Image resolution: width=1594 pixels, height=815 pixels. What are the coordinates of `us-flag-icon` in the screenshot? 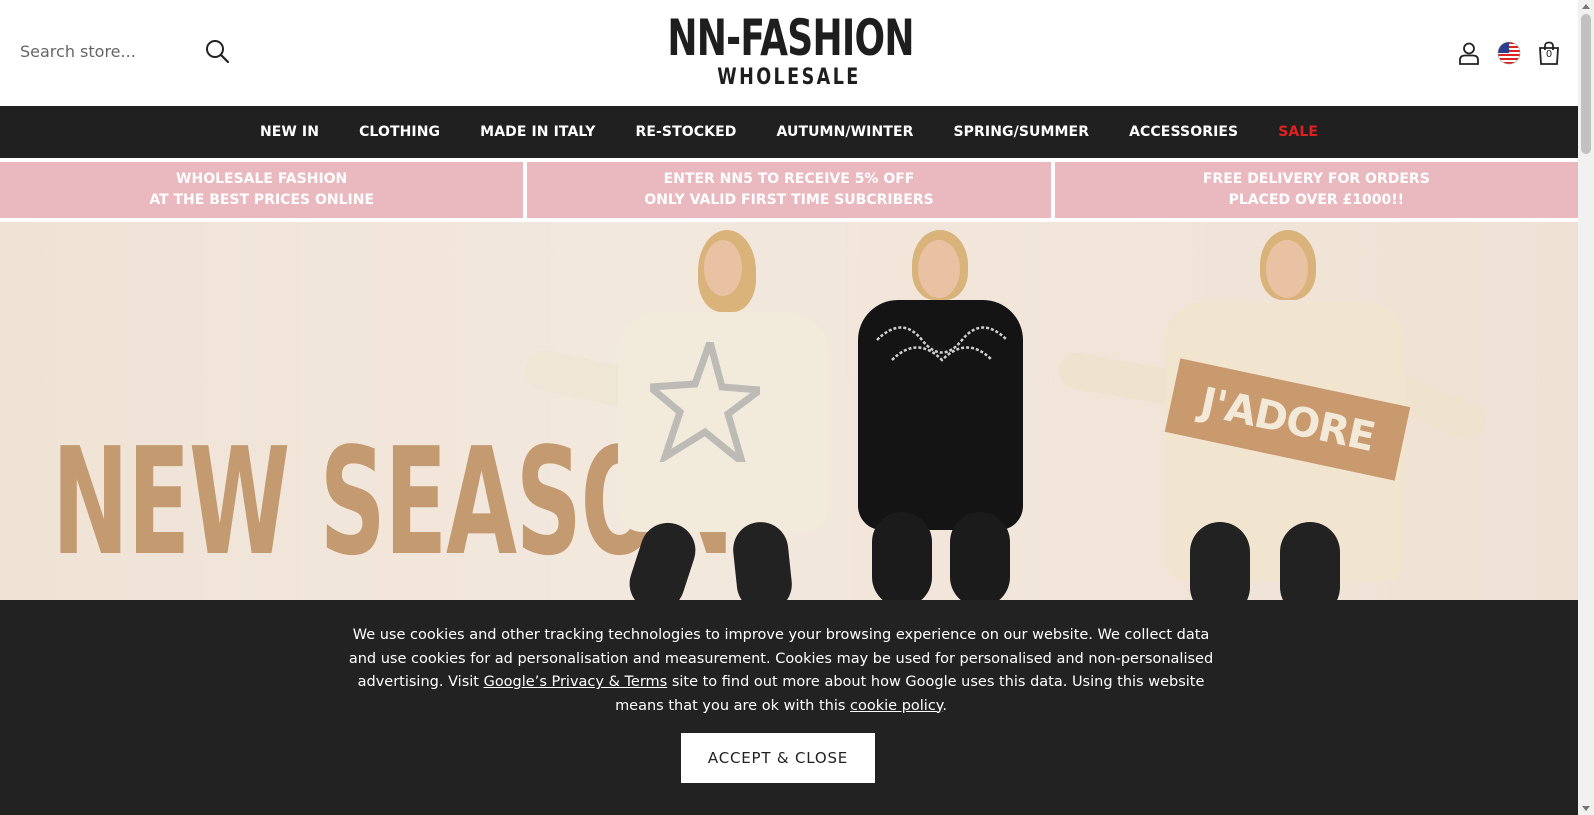 It's located at (1509, 53).